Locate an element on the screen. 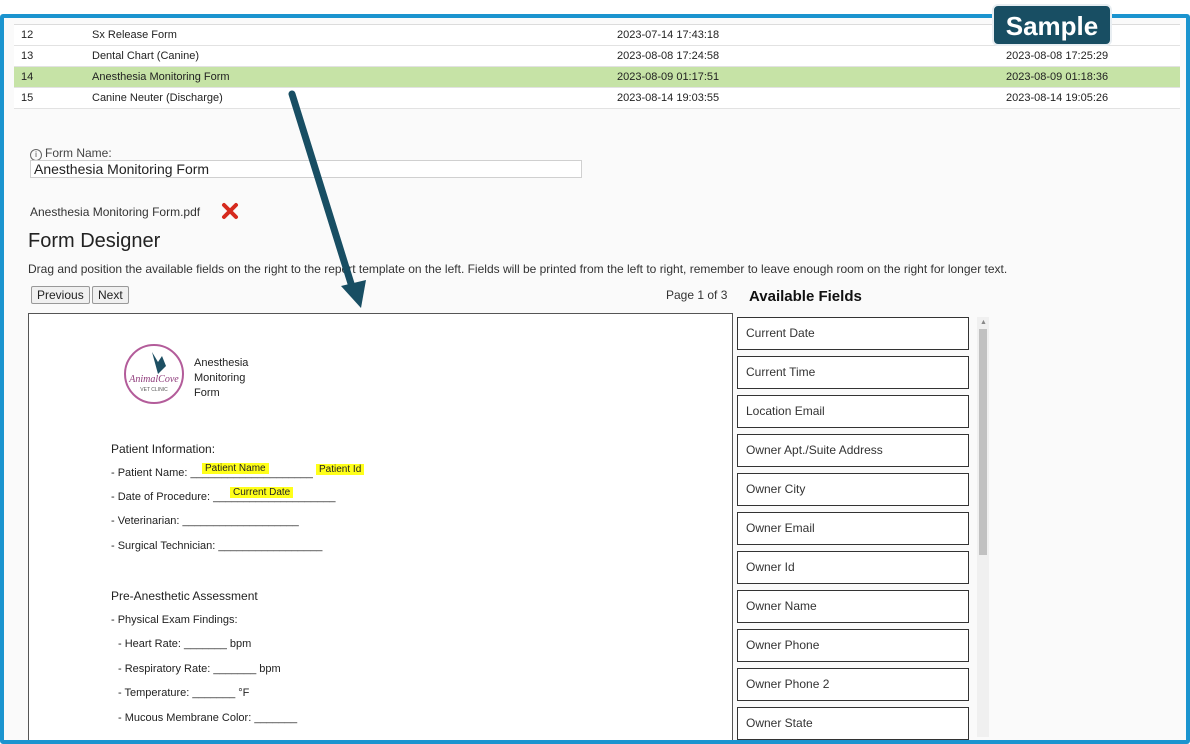 This screenshot has height=744, width=1190. row-created: 2023-08-14 19:03:55 is located at coordinates (668, 98).